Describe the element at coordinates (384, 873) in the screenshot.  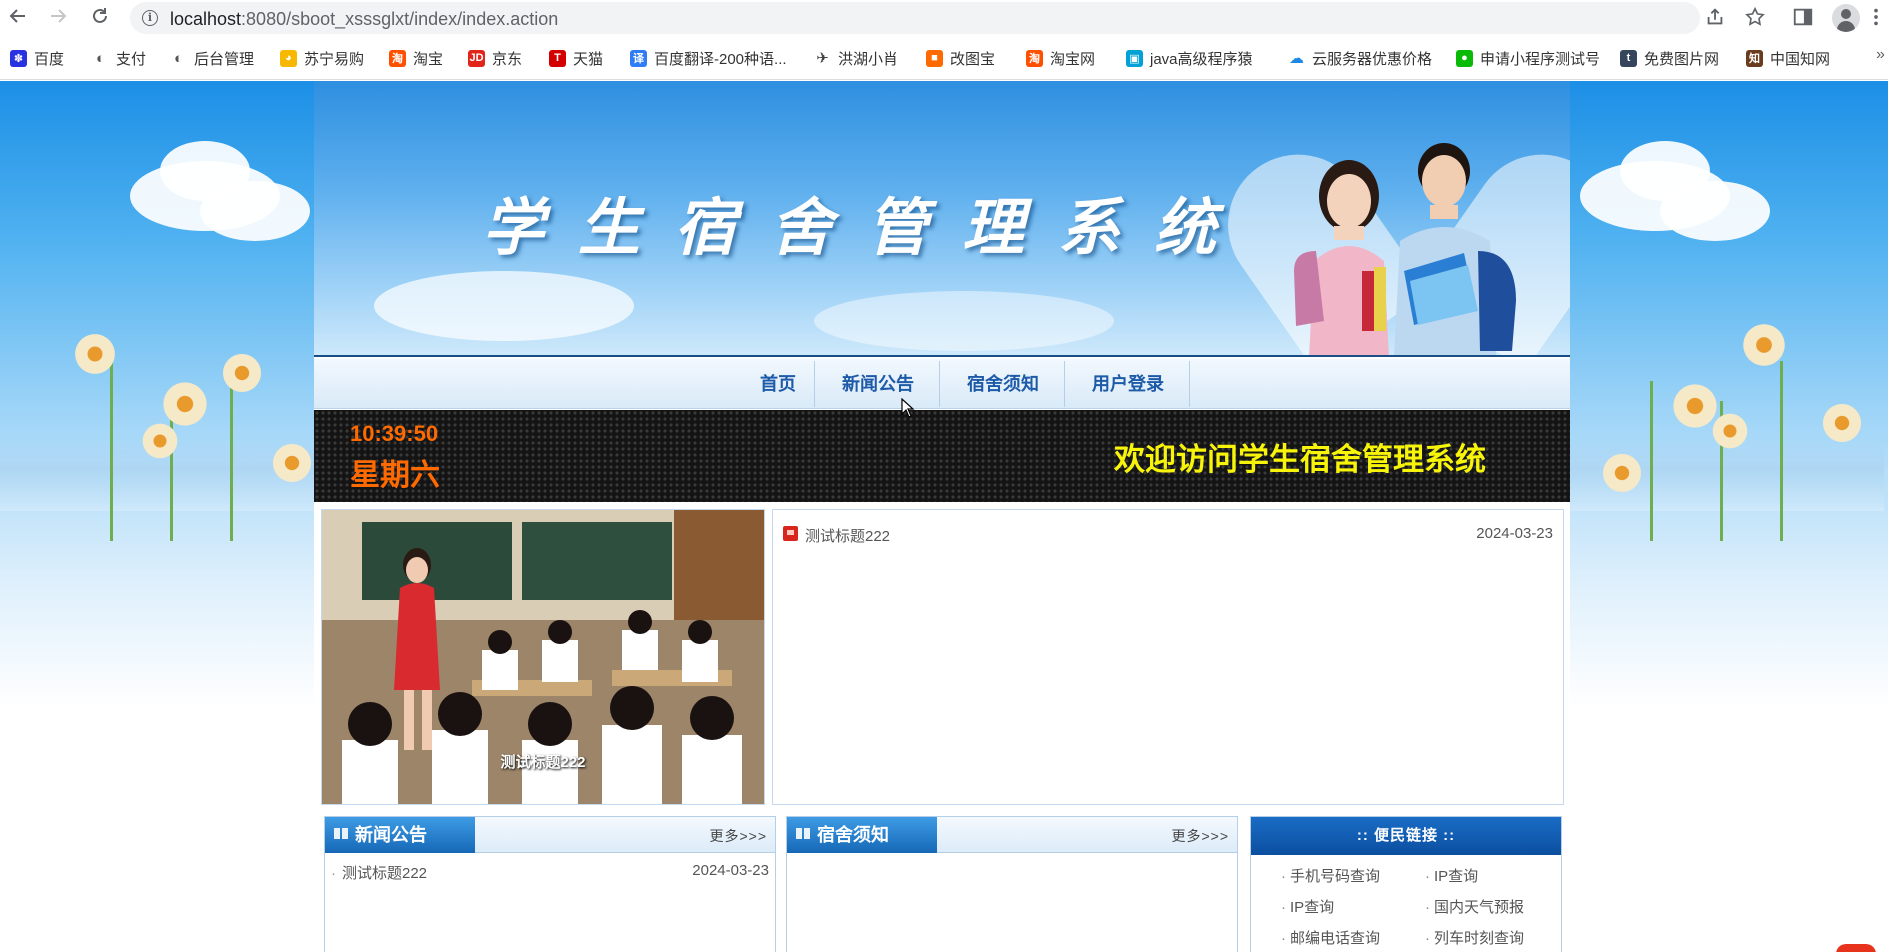
I see `news-panel-item-title: 测试标题222` at that location.